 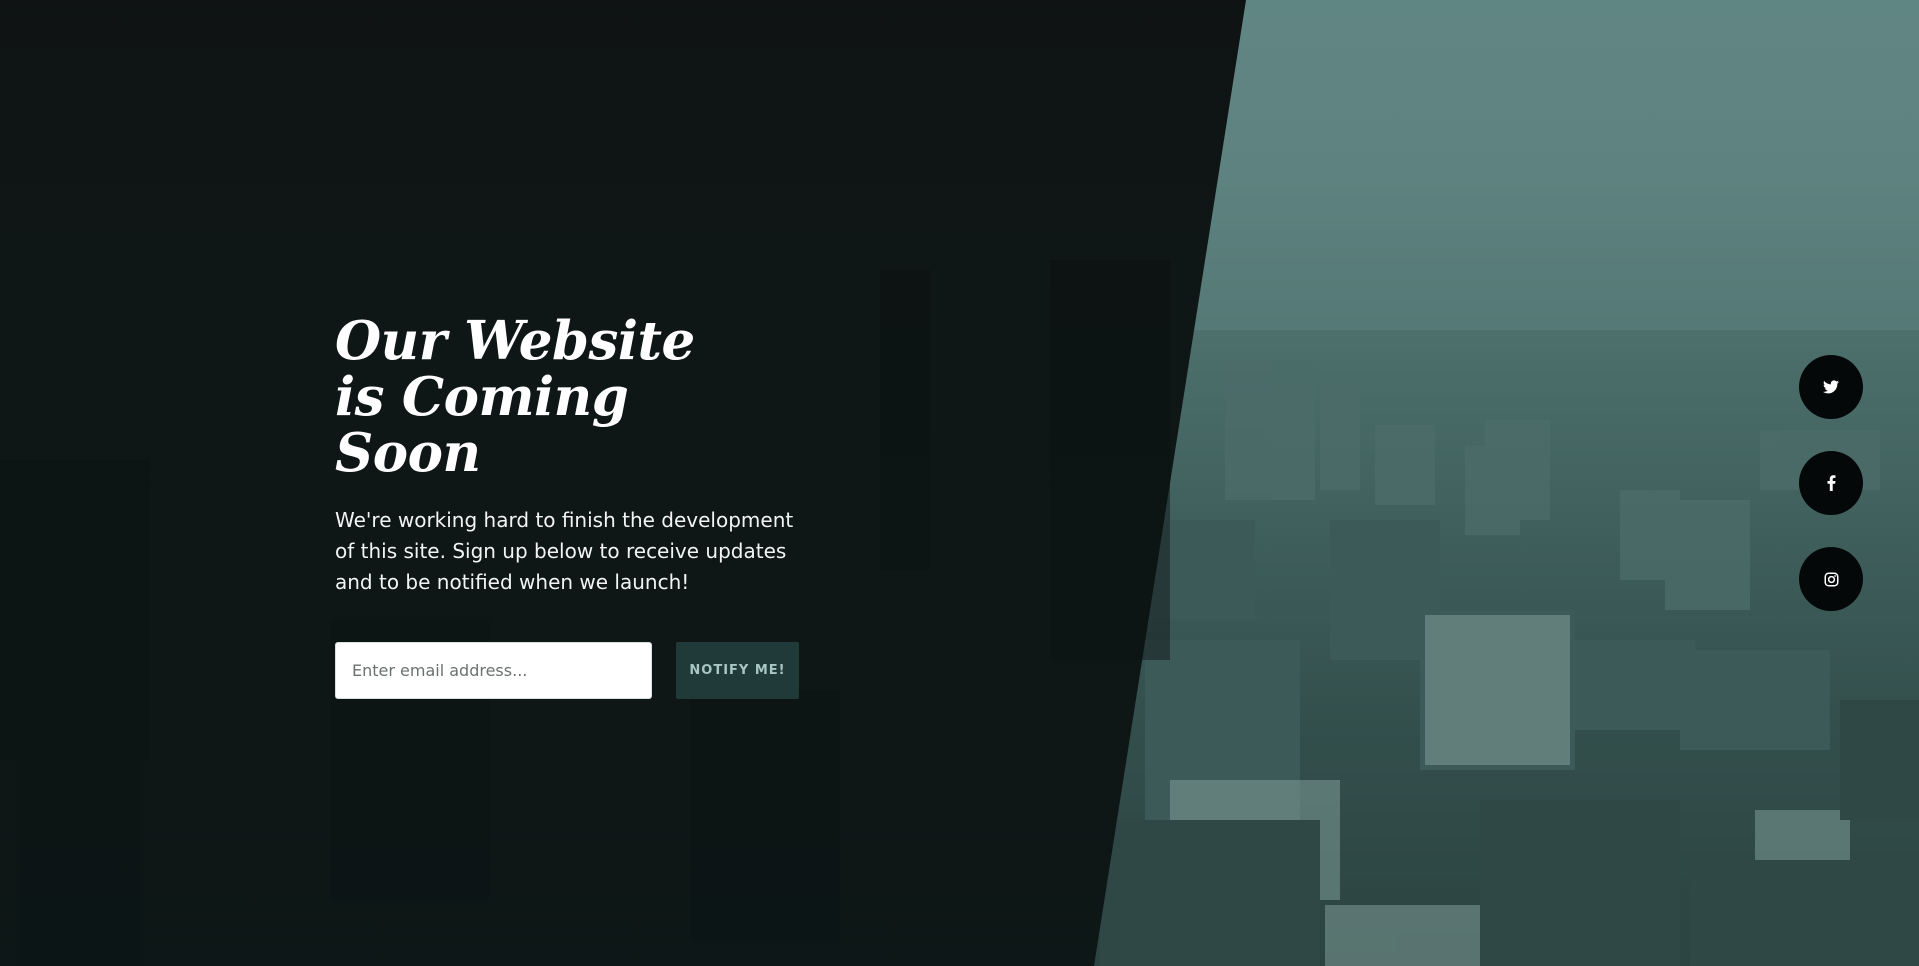 I want to click on twitter-button, so click(x=1831, y=387).